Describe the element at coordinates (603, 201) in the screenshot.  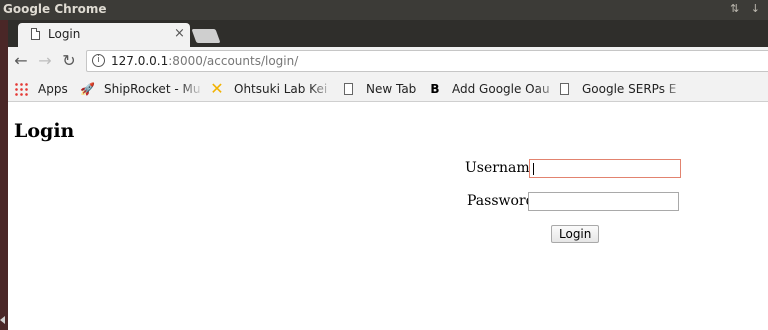
I see `password-input` at that location.